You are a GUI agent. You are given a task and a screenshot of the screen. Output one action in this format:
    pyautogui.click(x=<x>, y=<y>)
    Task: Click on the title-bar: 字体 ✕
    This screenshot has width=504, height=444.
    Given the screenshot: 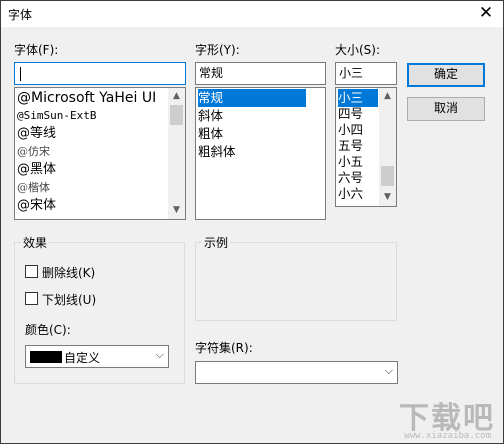 What is the action you would take?
    pyautogui.click(x=252, y=14)
    